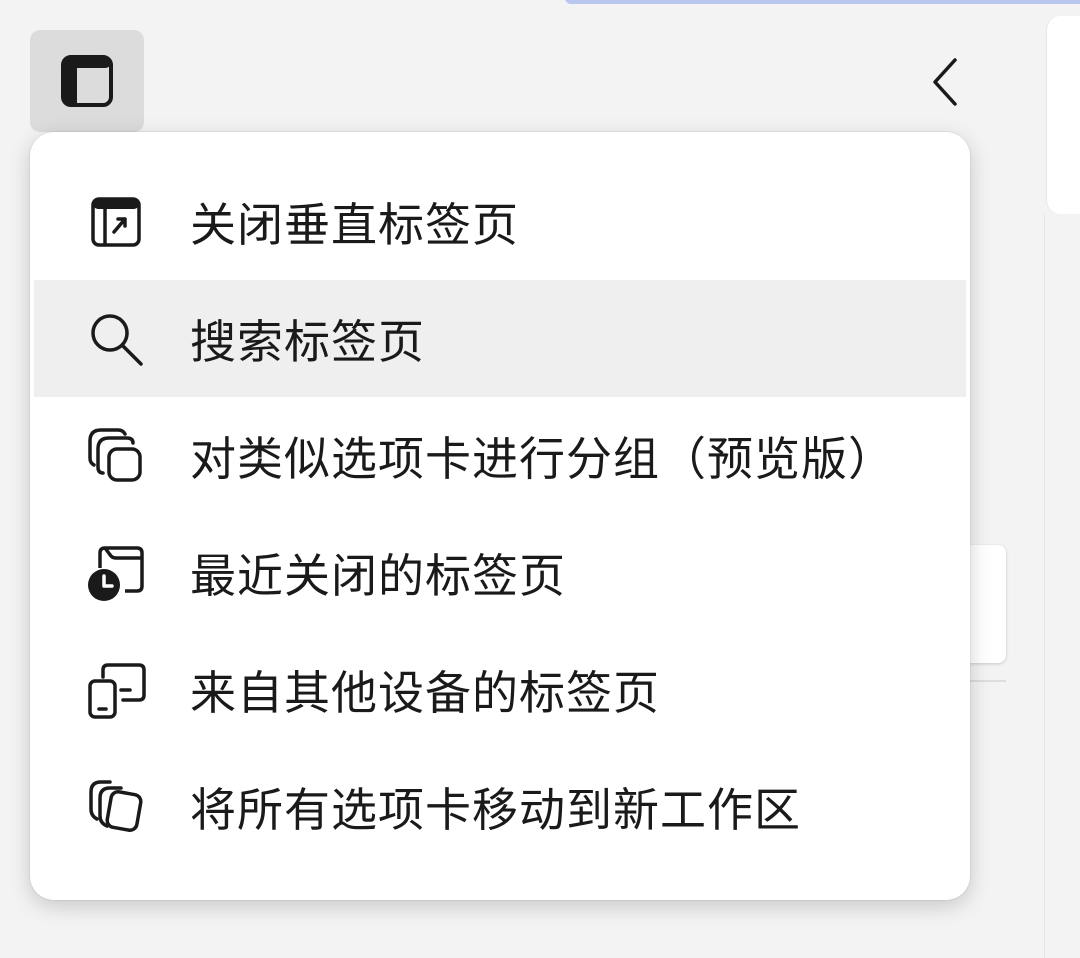 The height and width of the screenshot is (958, 1080). What do you see at coordinates (116, 690) in the screenshot?
I see `other-devices-icon` at bounding box center [116, 690].